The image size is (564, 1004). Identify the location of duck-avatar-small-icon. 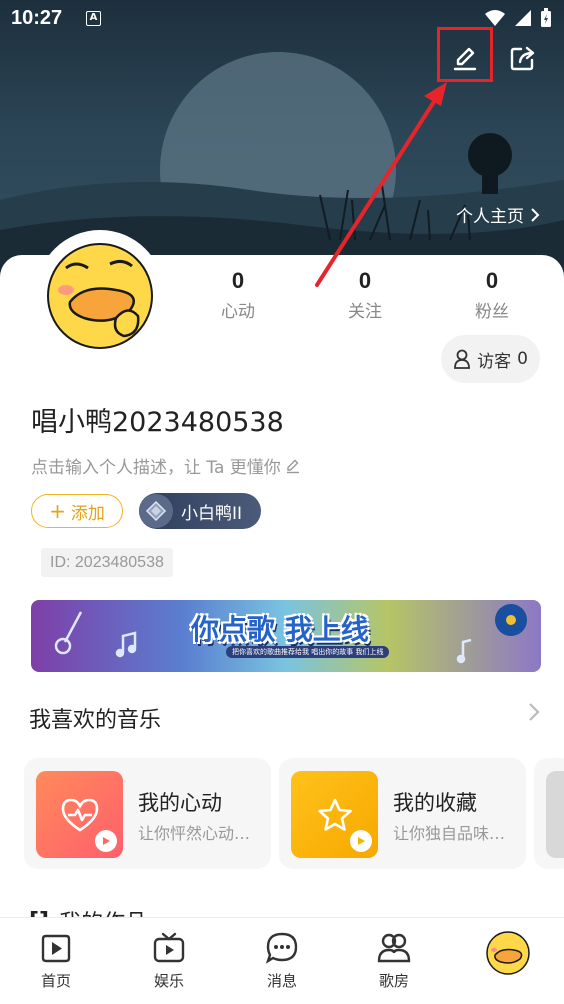
(508, 953).